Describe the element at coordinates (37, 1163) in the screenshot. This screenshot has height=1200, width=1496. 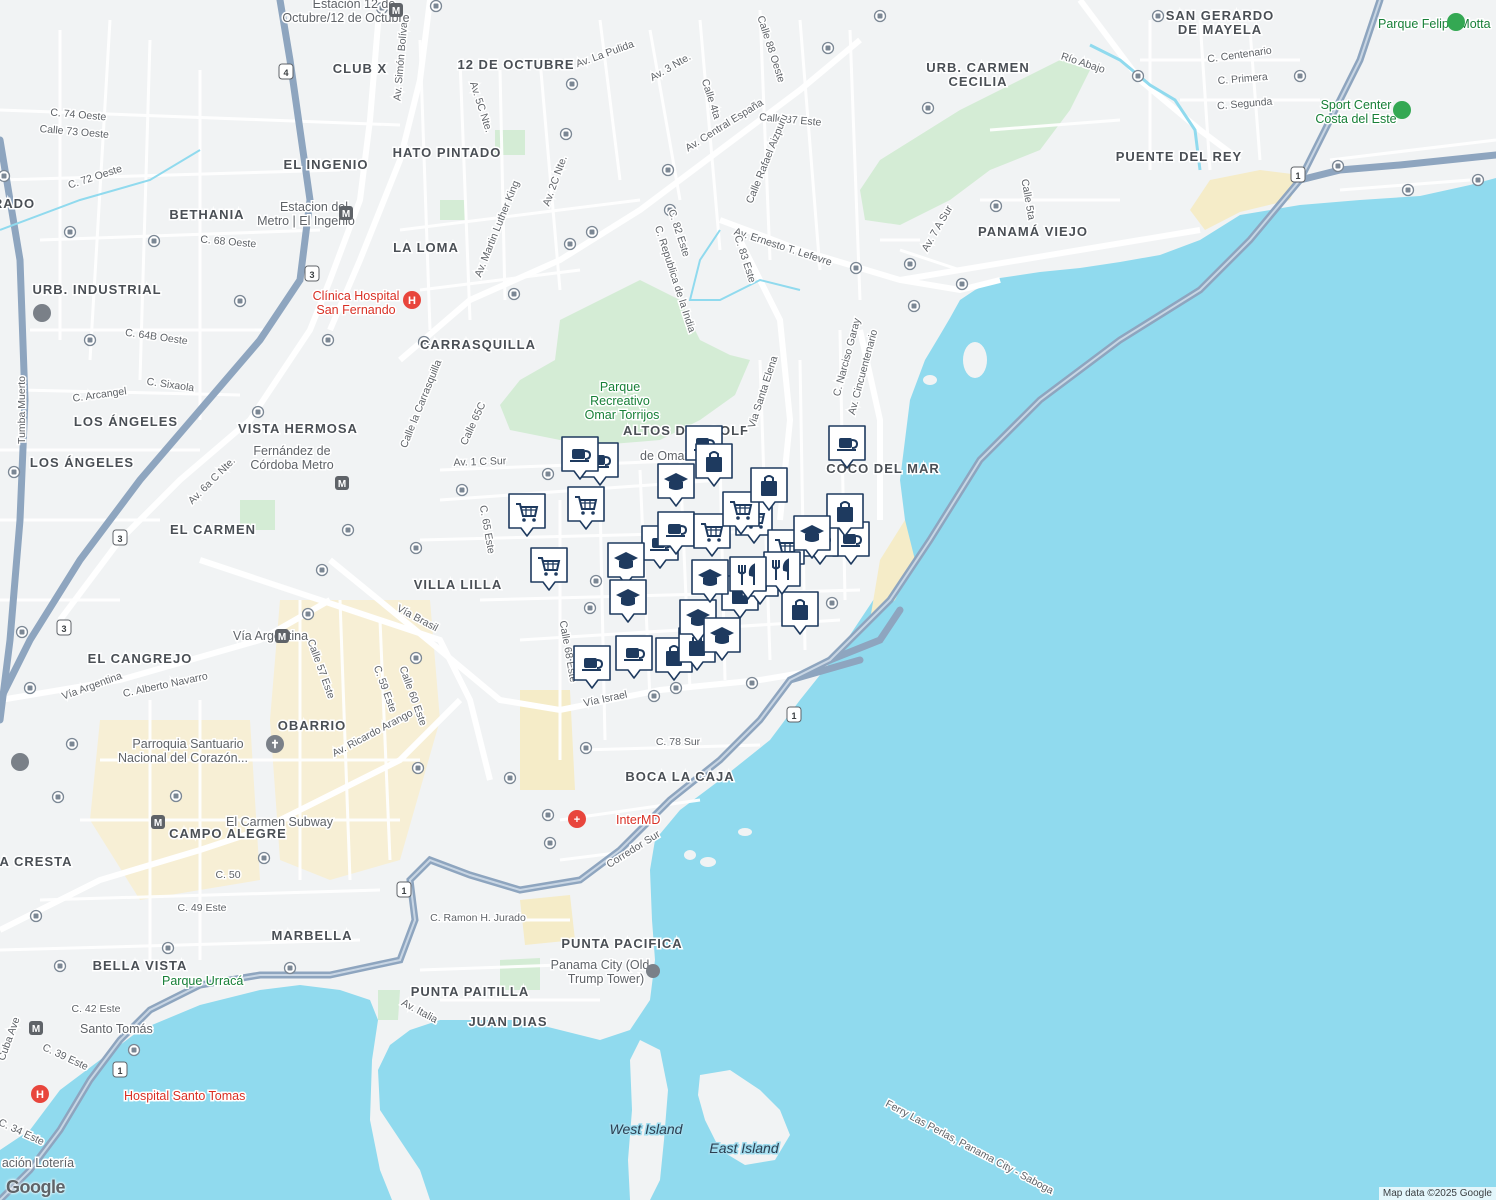
I see `poi-label: ación Lotería` at that location.